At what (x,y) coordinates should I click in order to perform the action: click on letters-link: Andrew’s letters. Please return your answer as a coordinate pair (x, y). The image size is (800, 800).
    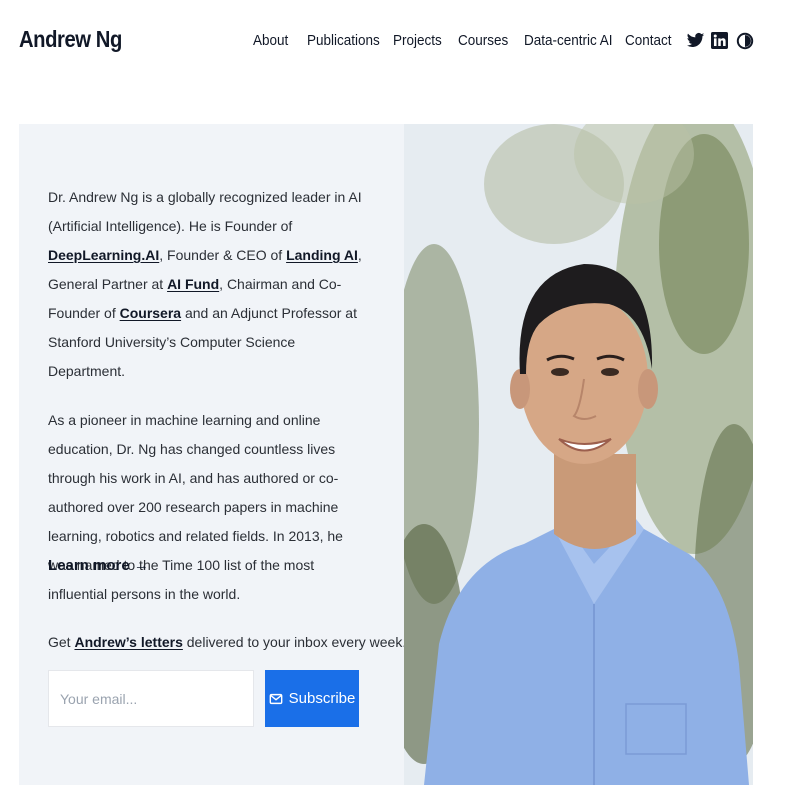
    Looking at the image, I should click on (128, 642).